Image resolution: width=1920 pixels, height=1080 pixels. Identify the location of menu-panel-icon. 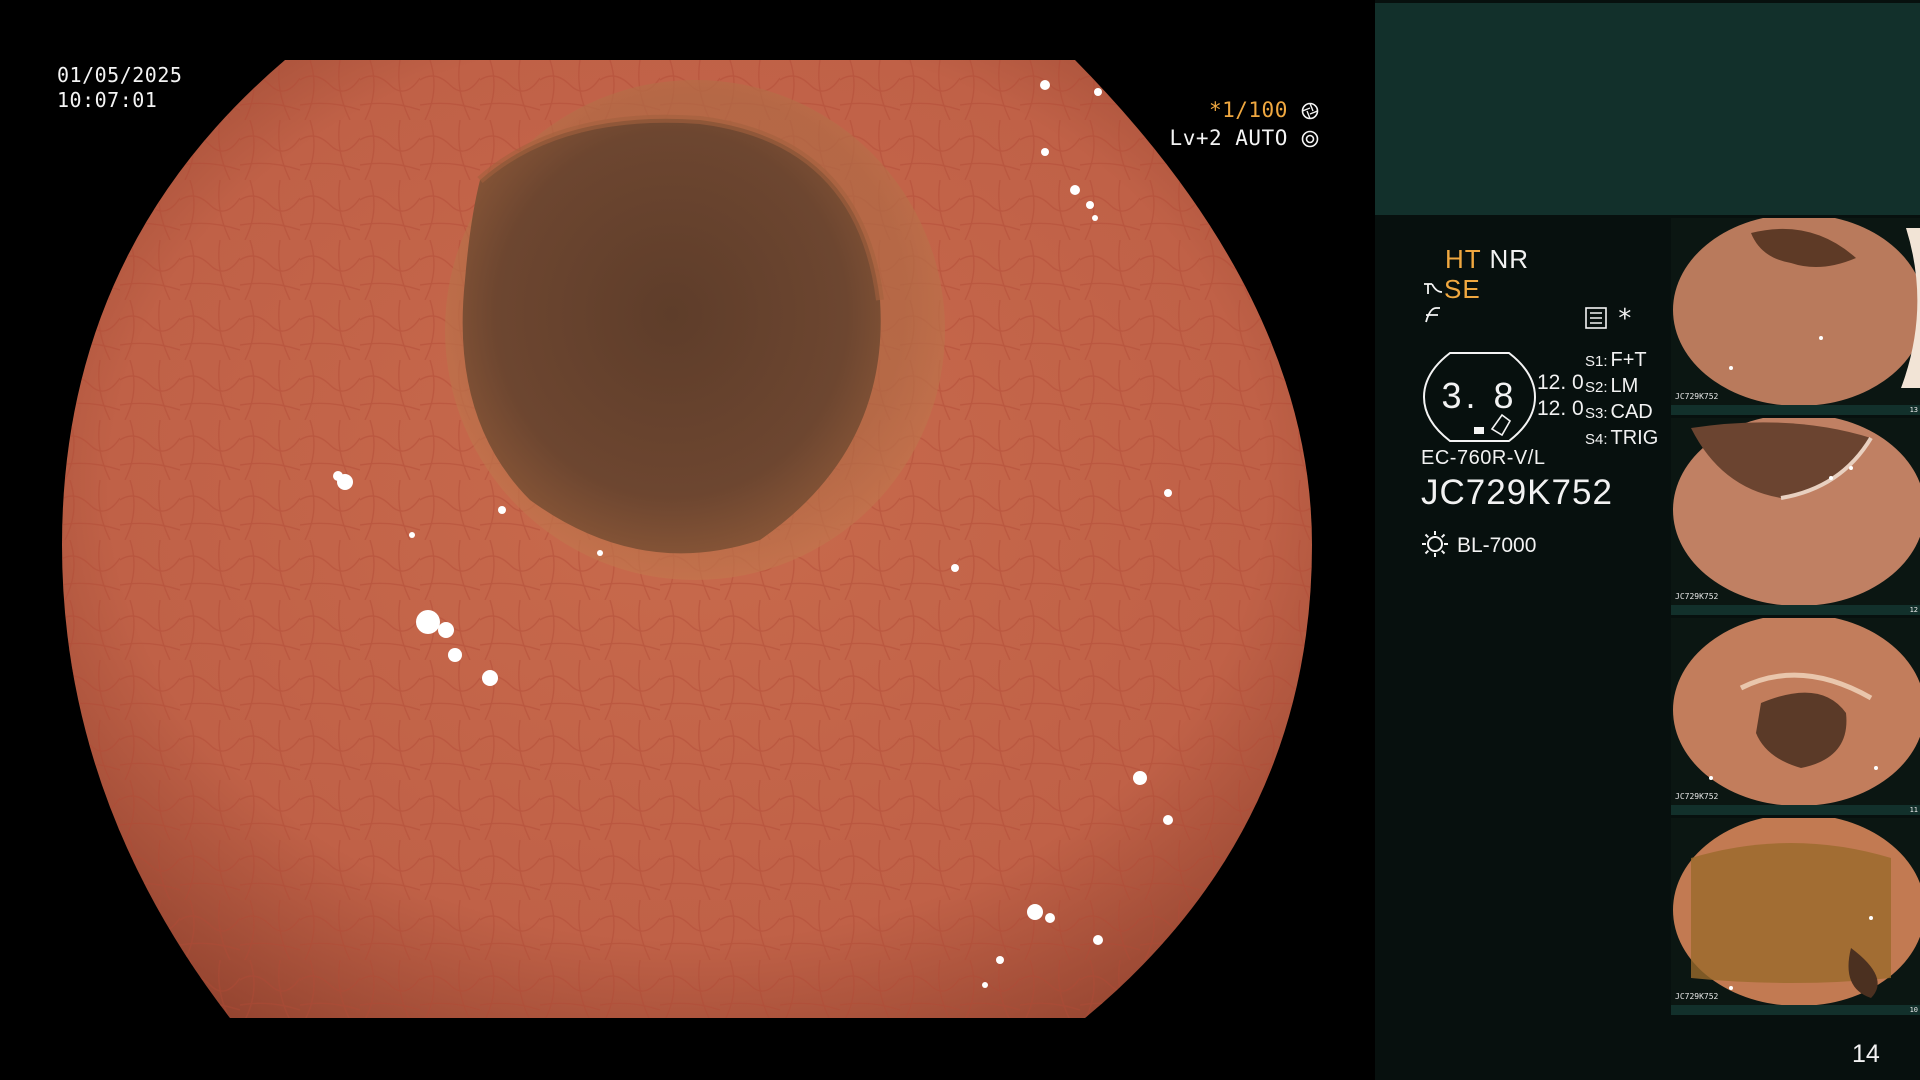
(1596, 318).